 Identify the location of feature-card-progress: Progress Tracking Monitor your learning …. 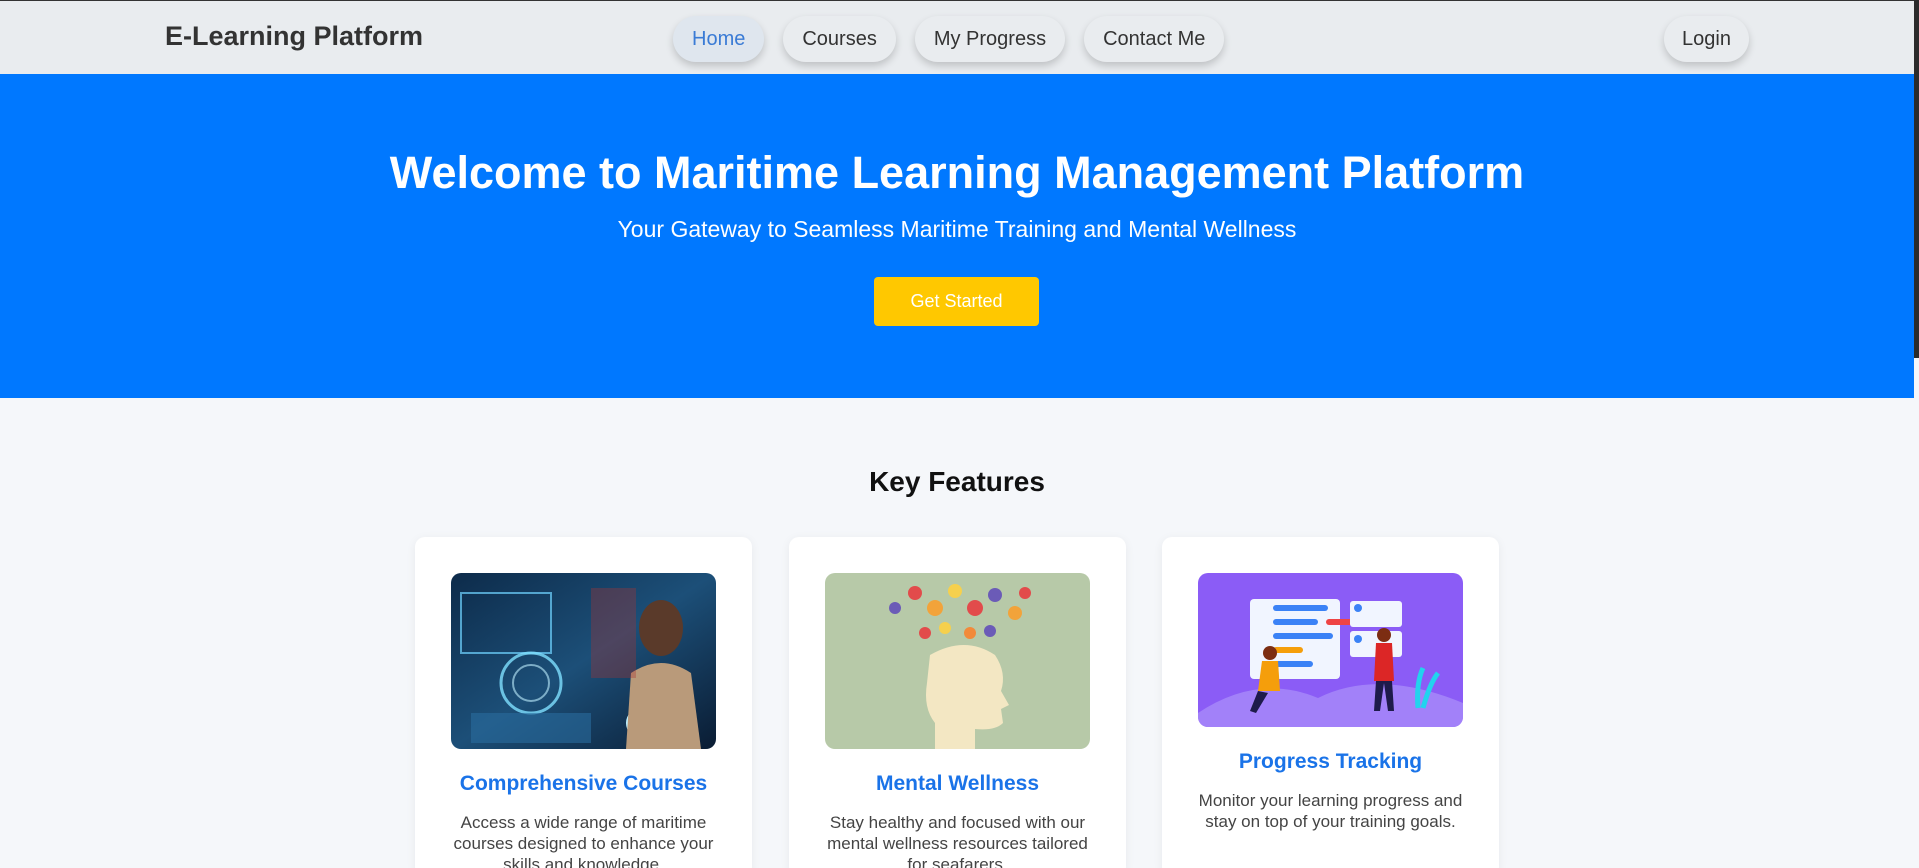
(1330, 702).